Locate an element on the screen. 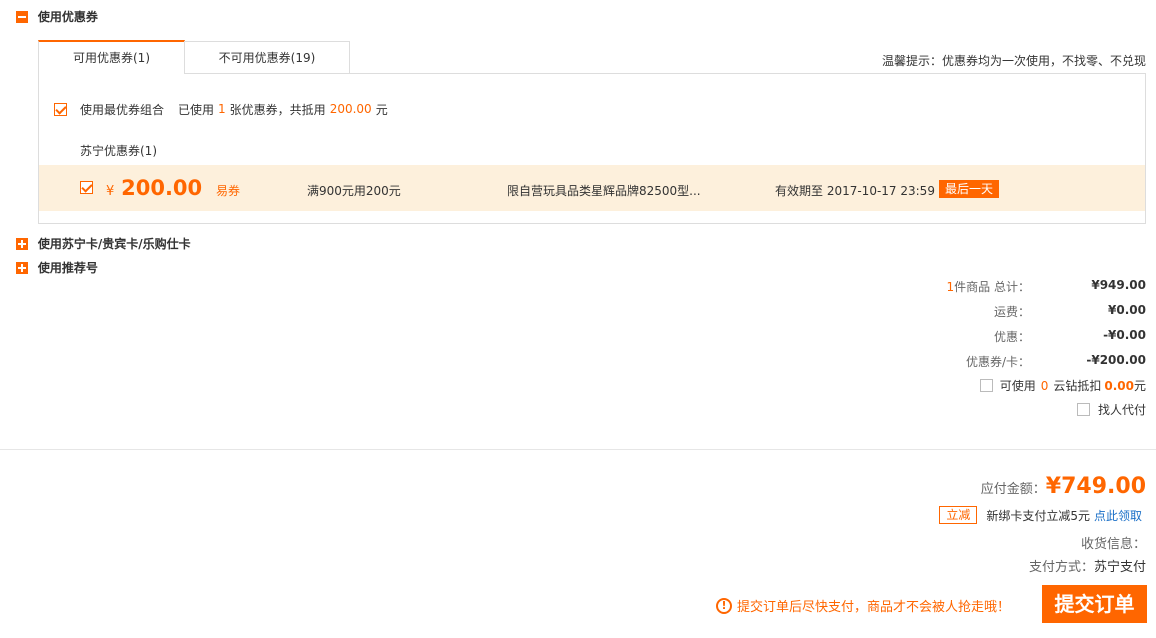 The height and width of the screenshot is (638, 1156). used-suffix: 元 is located at coordinates (381, 109).